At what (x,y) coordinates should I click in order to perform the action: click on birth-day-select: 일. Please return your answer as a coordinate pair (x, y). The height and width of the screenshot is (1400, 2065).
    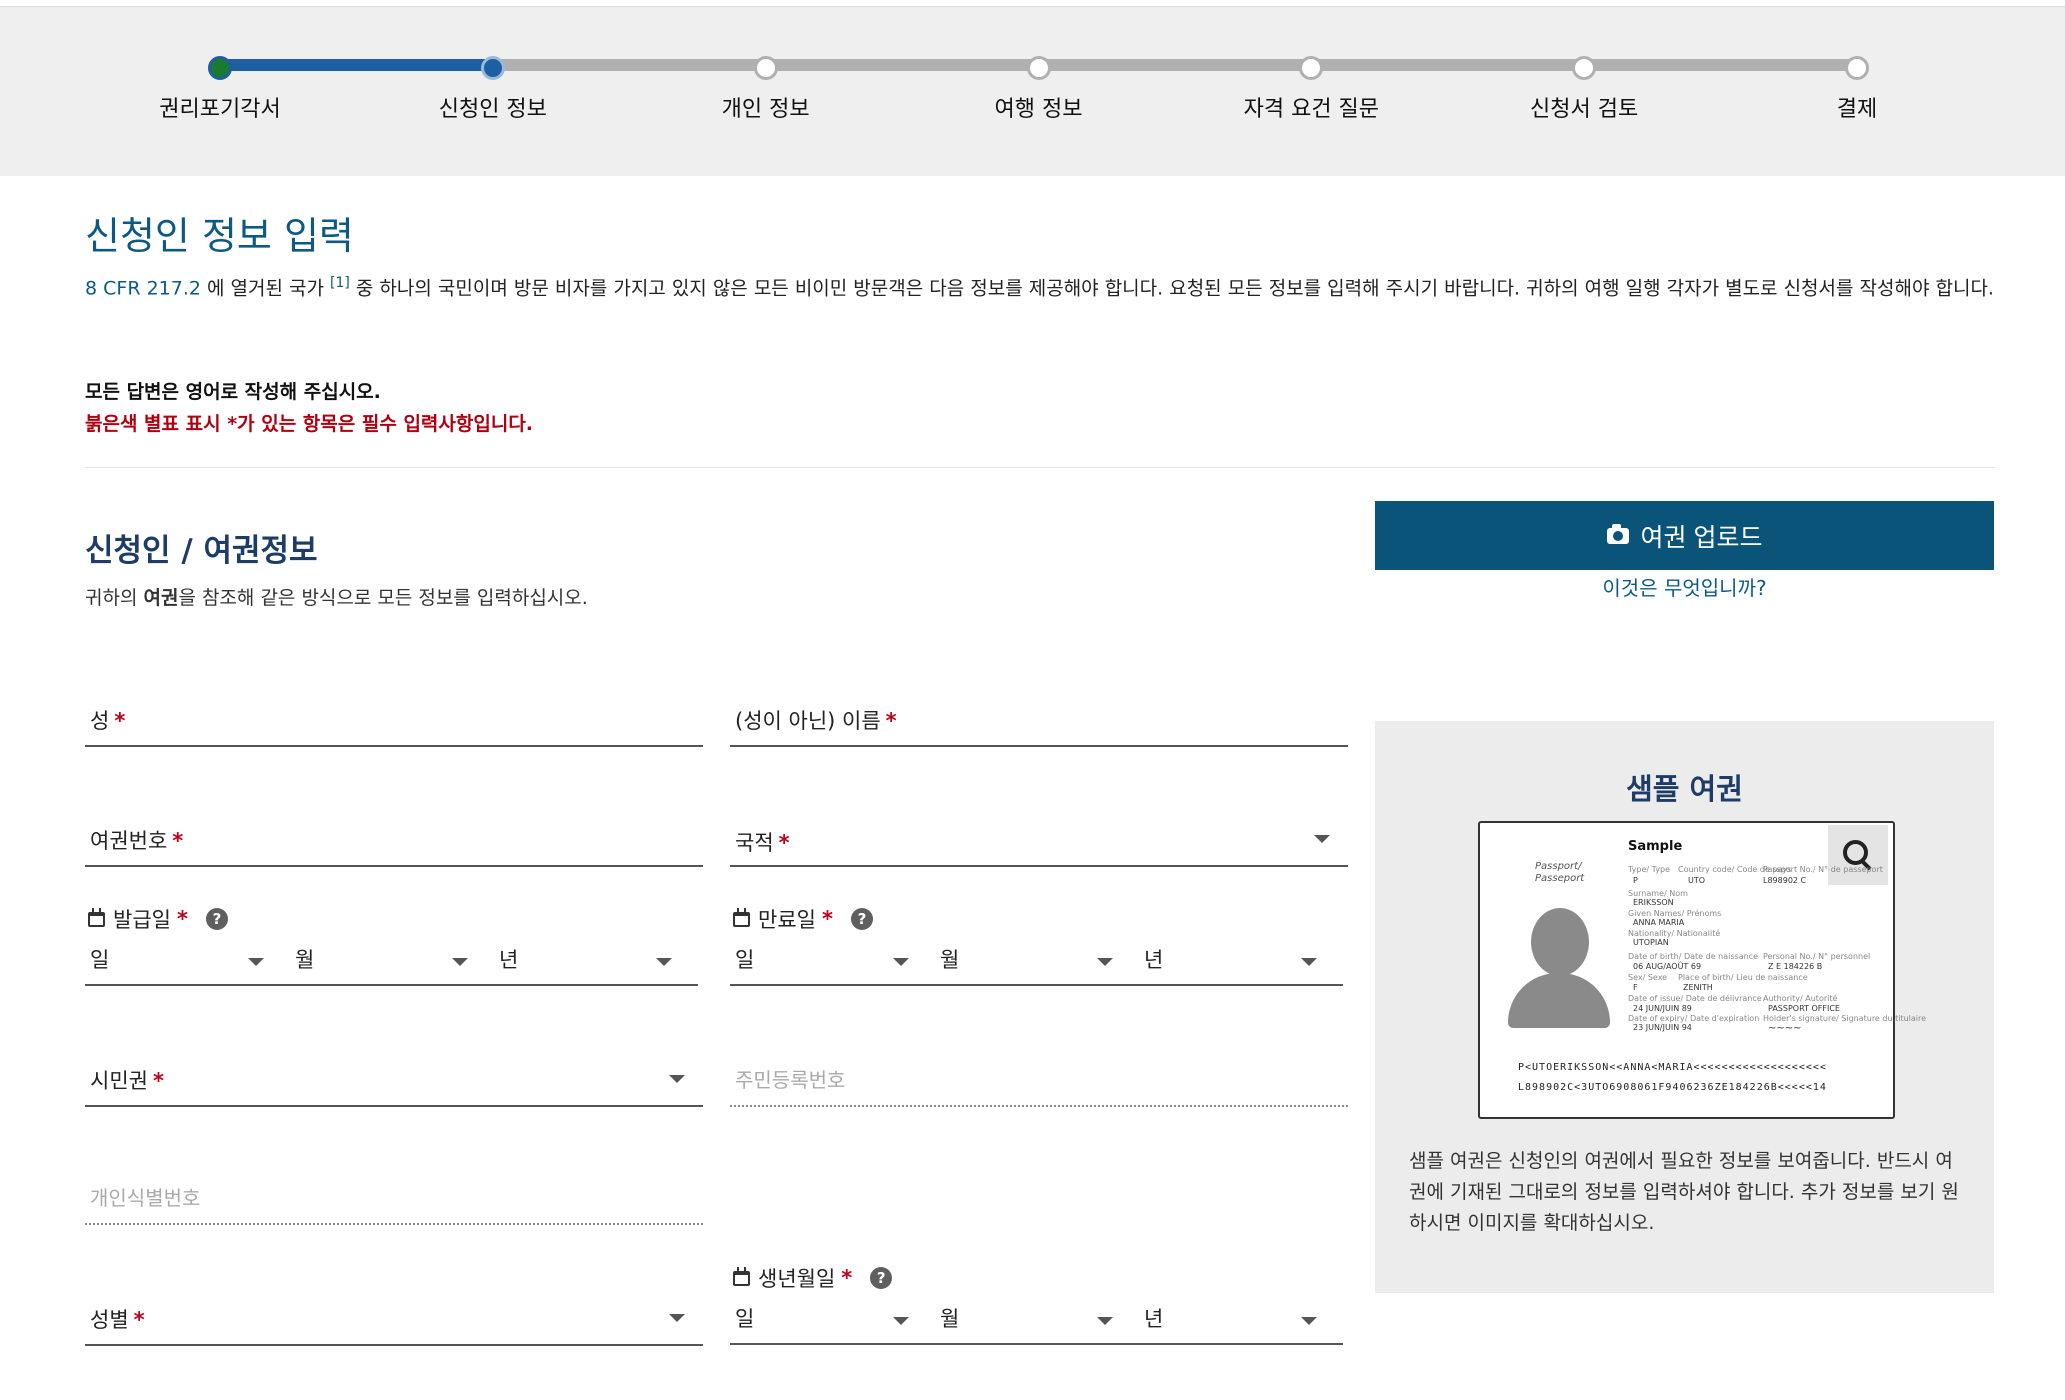
    Looking at the image, I should click on (744, 1318).